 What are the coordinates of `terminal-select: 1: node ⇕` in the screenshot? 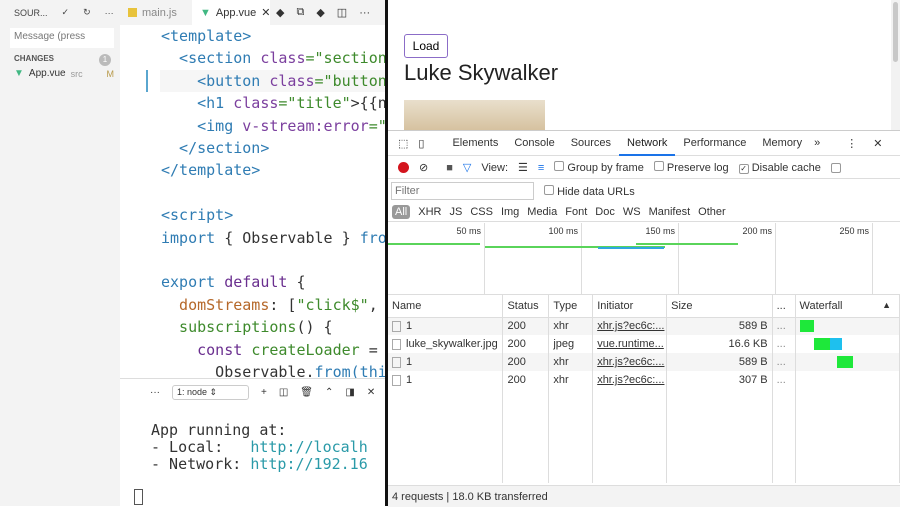 It's located at (210, 392).